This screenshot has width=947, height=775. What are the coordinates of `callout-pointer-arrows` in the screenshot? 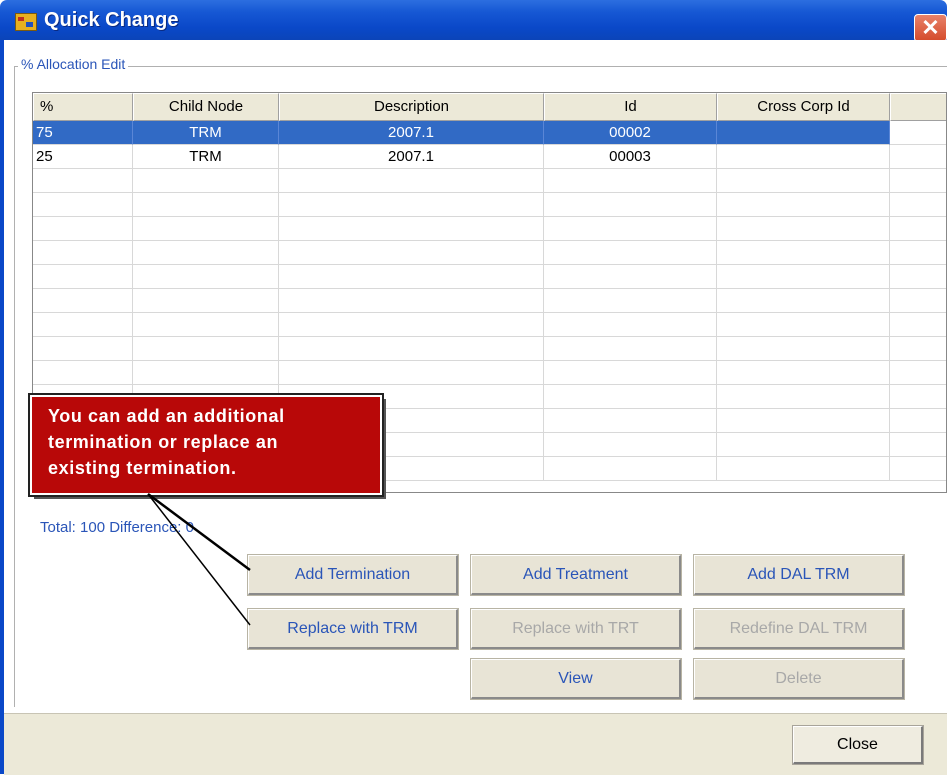 It's located at (199, 559).